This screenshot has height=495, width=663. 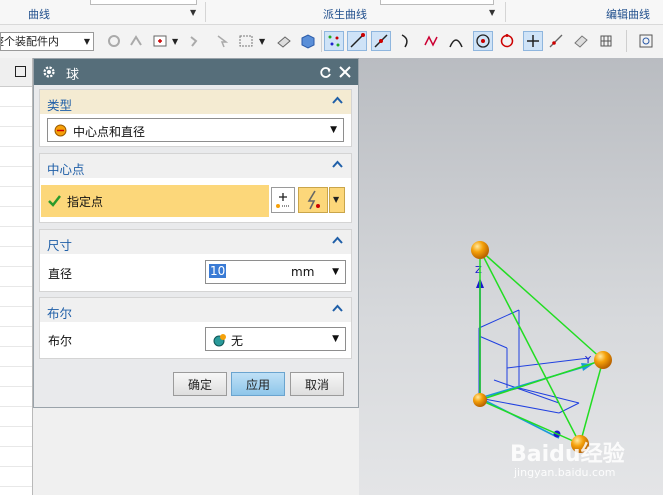 I want to click on wireframe-edges, so click(x=534, y=361).